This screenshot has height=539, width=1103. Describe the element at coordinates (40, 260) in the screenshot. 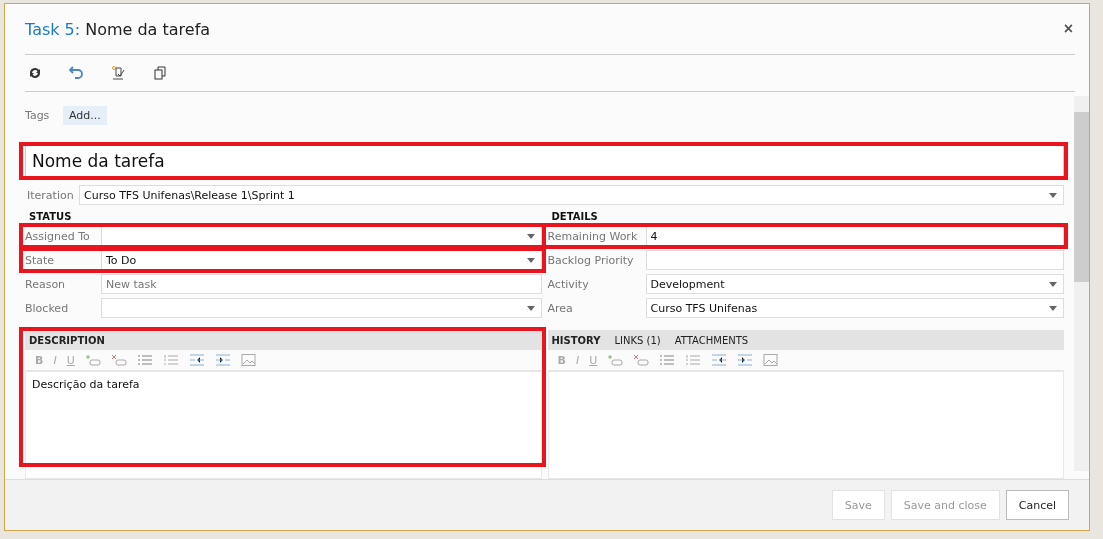

I see `field-label: State` at that location.